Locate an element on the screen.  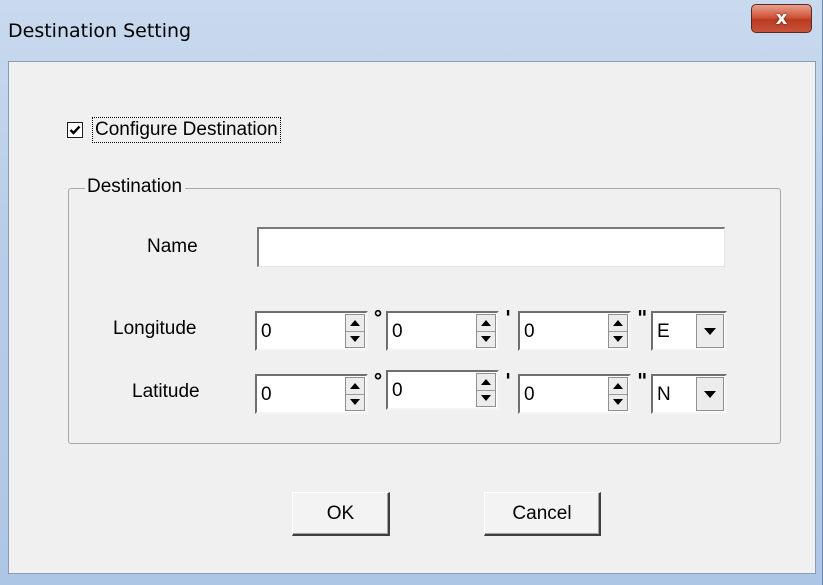
latitude-minutes-spin-buttons is located at coordinates (486, 390).